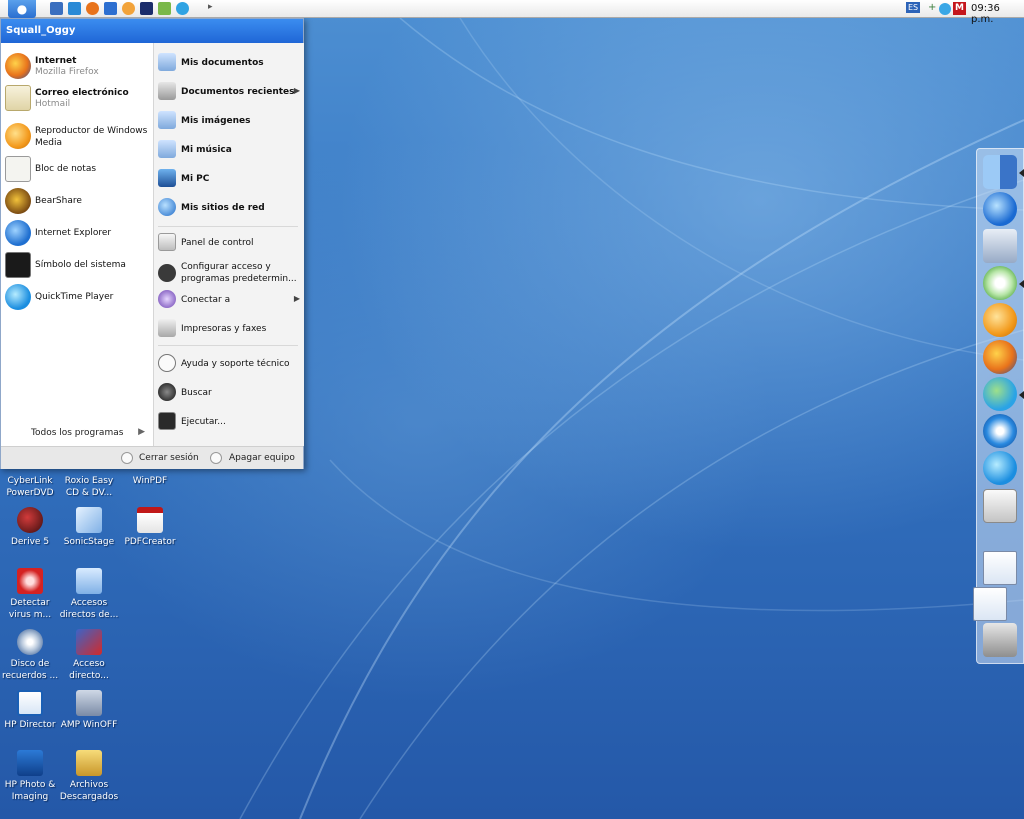  What do you see at coordinates (230, 150) in the screenshot?
I see `menu-item-my-music: Mi música` at bounding box center [230, 150].